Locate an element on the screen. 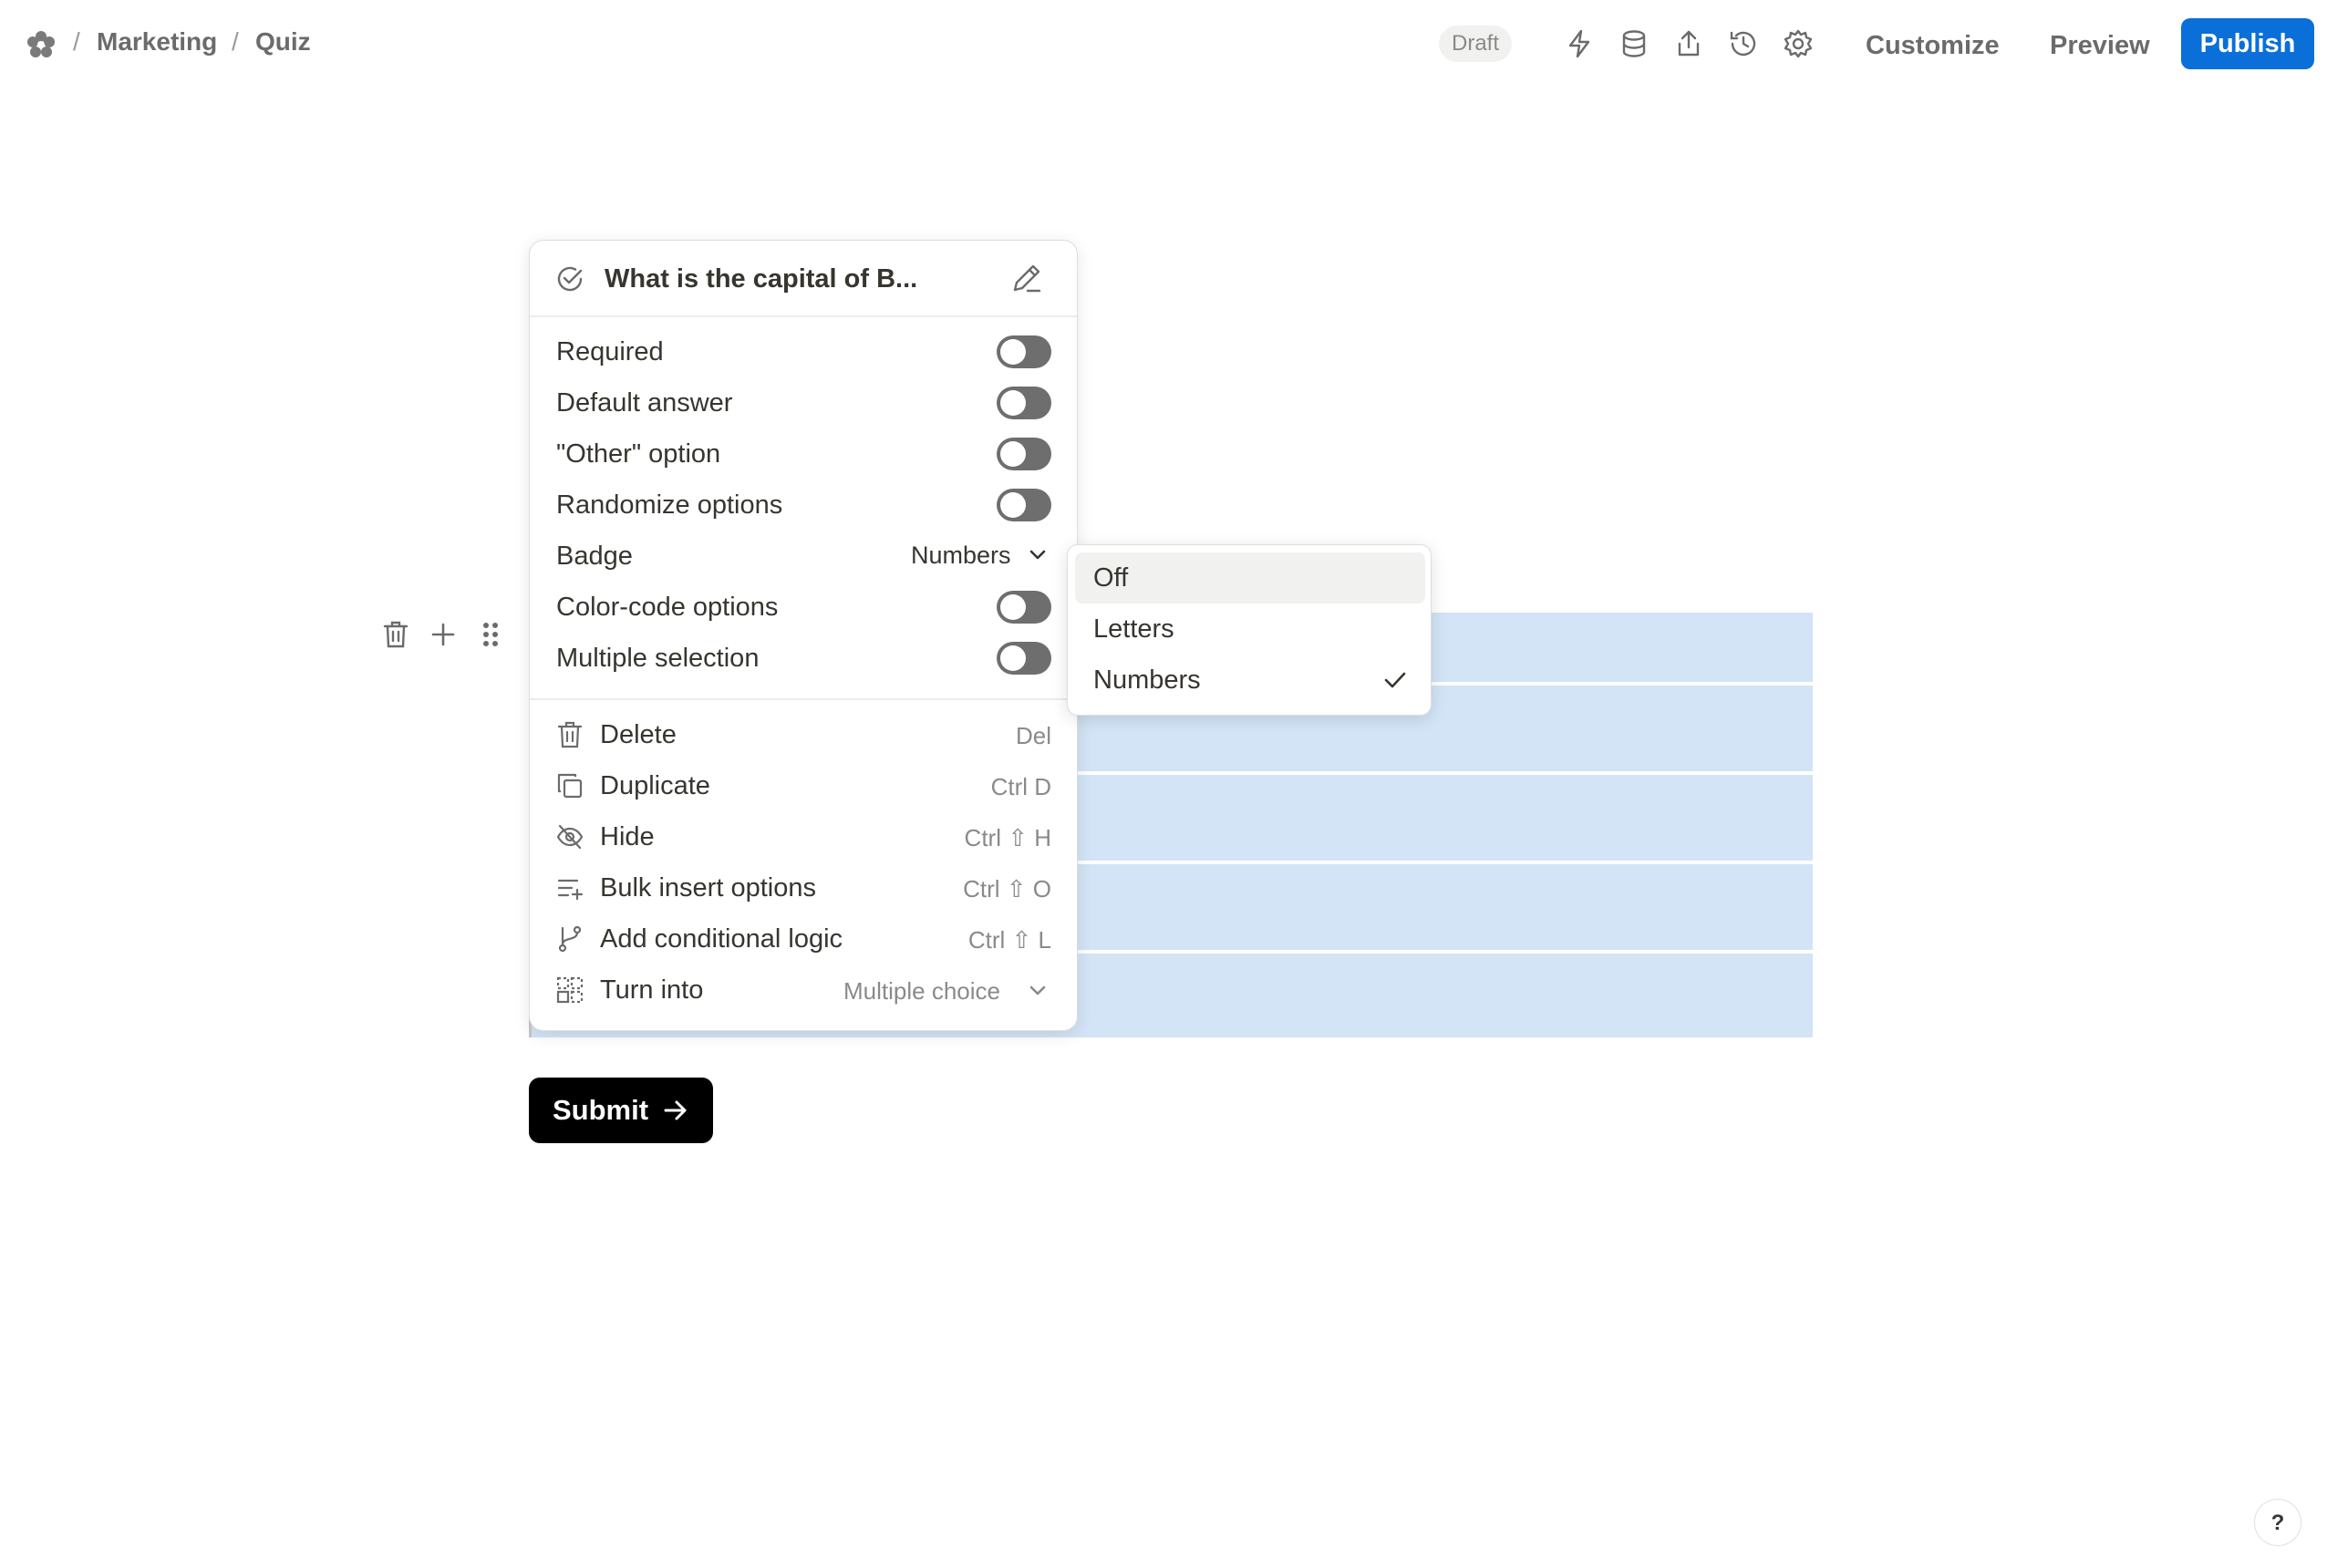  eye-off-icon is located at coordinates (570, 837).